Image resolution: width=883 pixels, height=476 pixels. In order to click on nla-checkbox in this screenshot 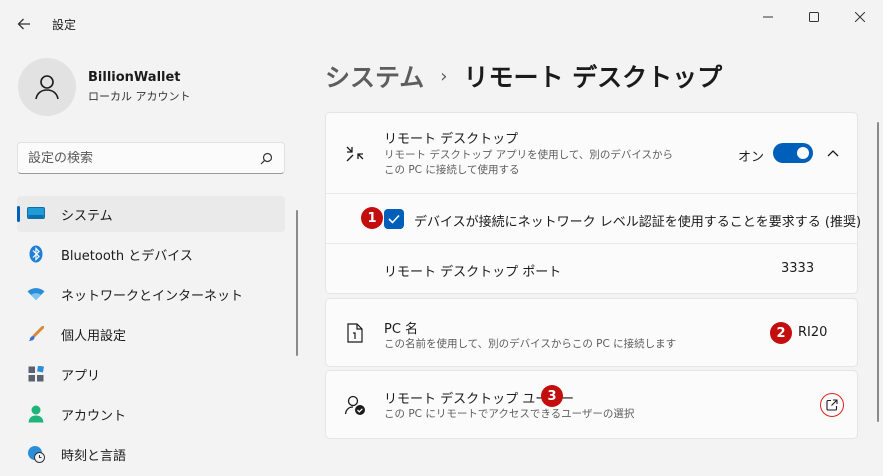, I will do `click(394, 219)`.